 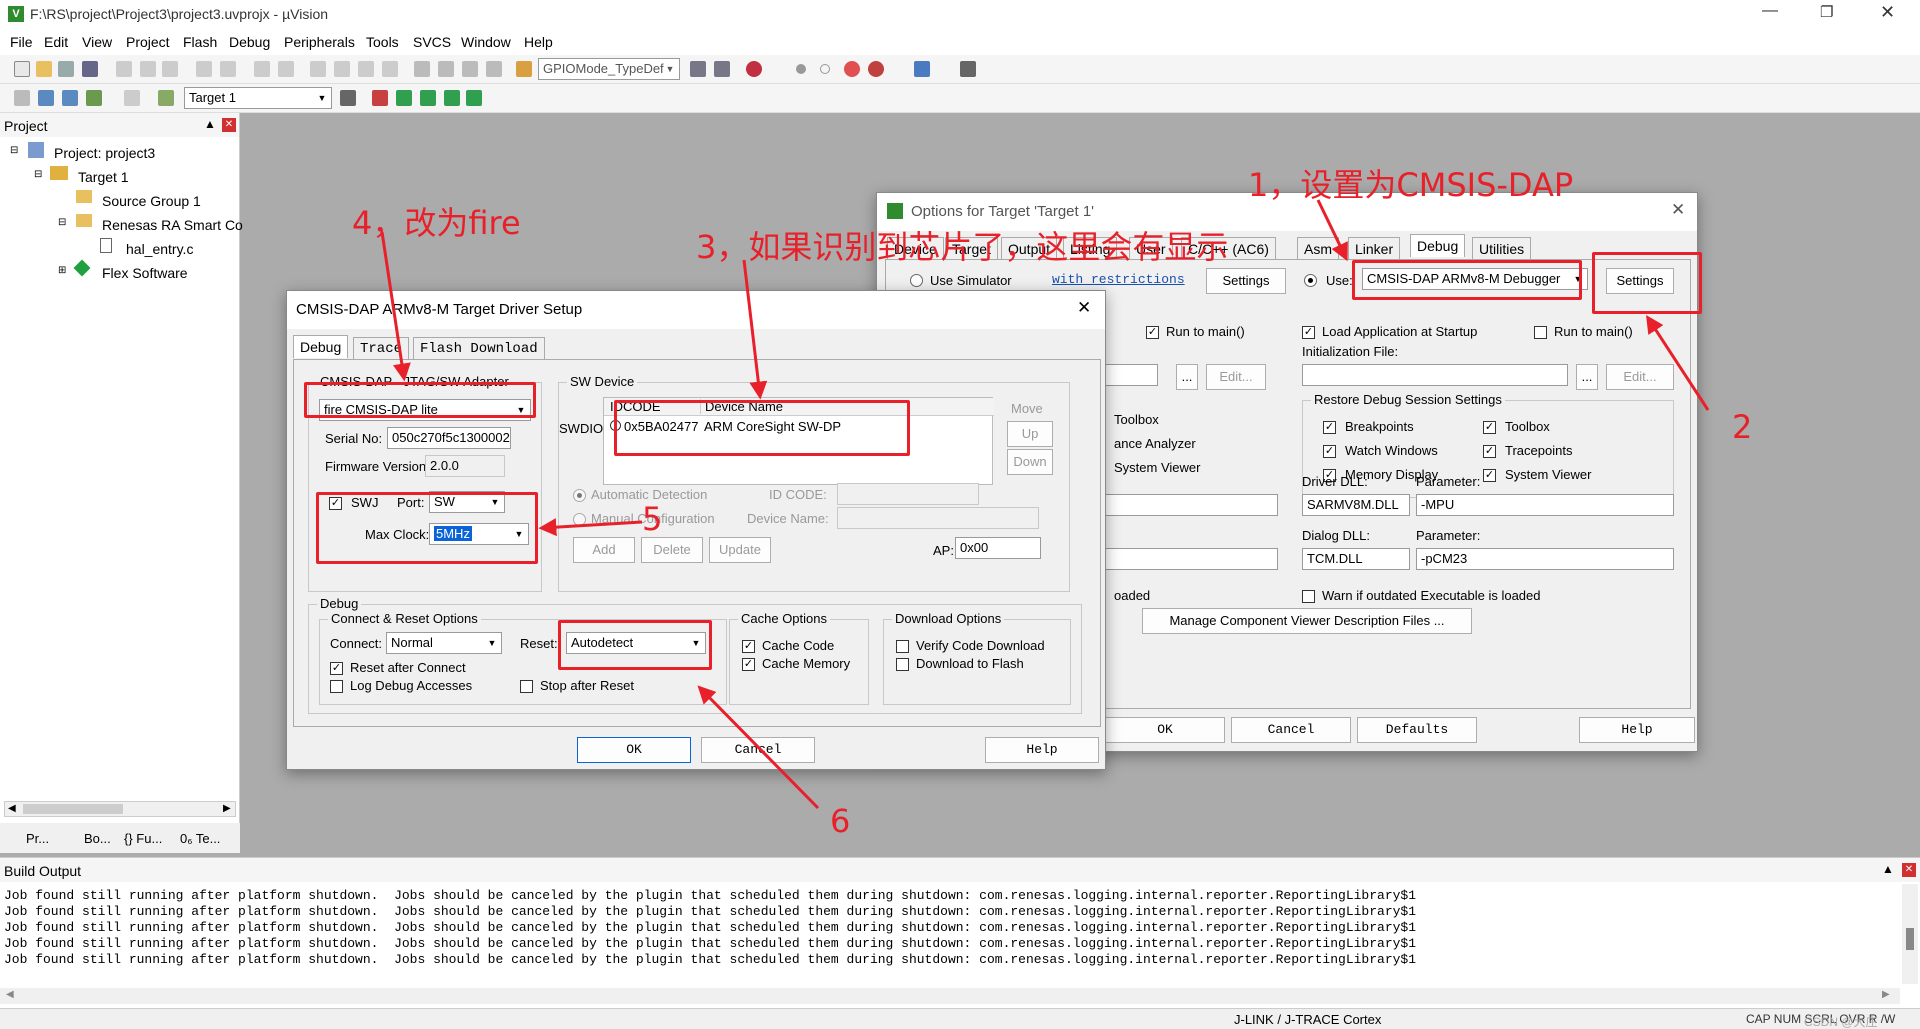 I want to click on build-vertical-scrollbar, so click(x=1910, y=934).